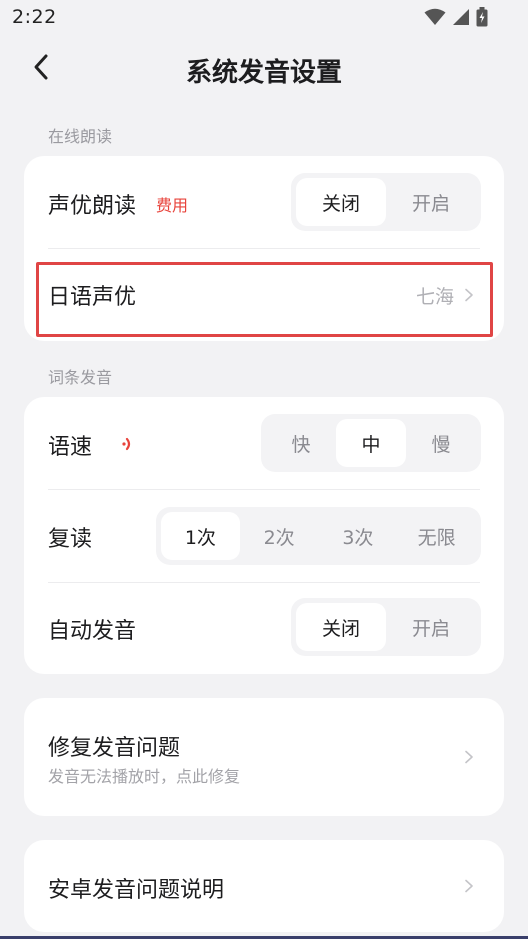  I want to click on option-medium: 中, so click(371, 443).